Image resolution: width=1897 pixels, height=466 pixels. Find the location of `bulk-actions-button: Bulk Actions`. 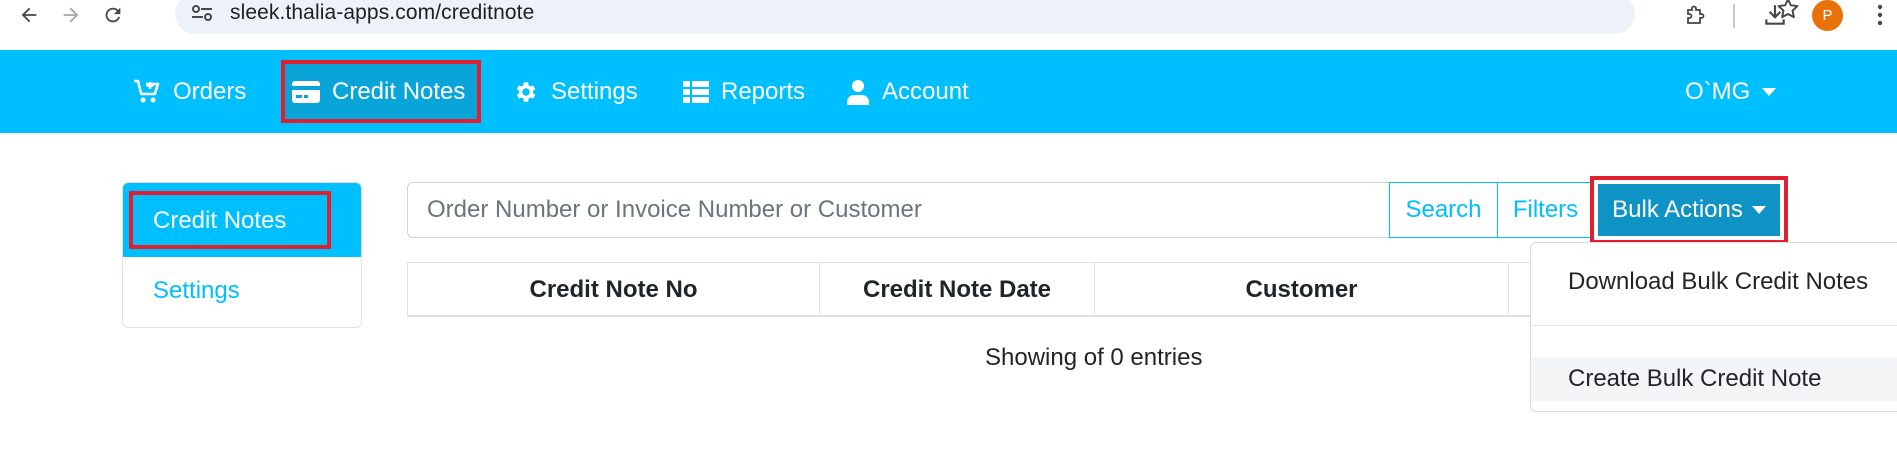

bulk-actions-button: Bulk Actions is located at coordinates (1689, 210).